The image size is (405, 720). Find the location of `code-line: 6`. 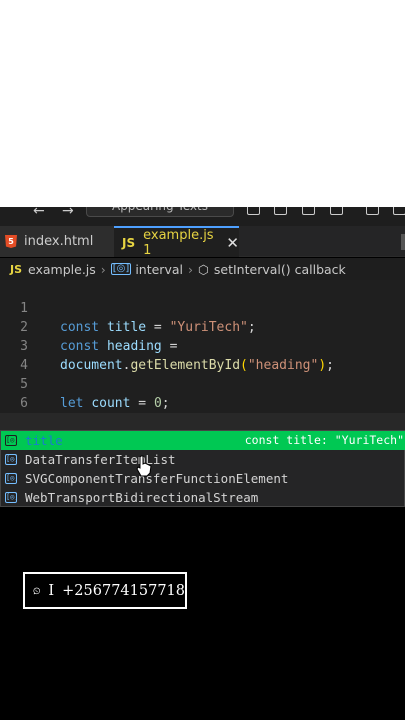

code-line: 6 is located at coordinates (202, 393).